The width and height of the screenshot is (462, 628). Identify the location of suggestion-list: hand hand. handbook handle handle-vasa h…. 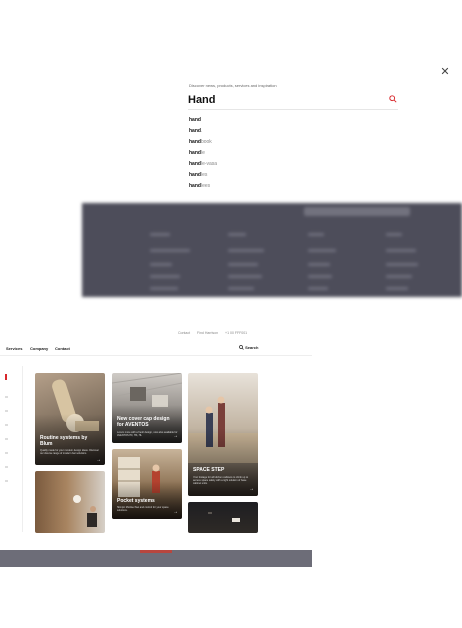
(203, 153).